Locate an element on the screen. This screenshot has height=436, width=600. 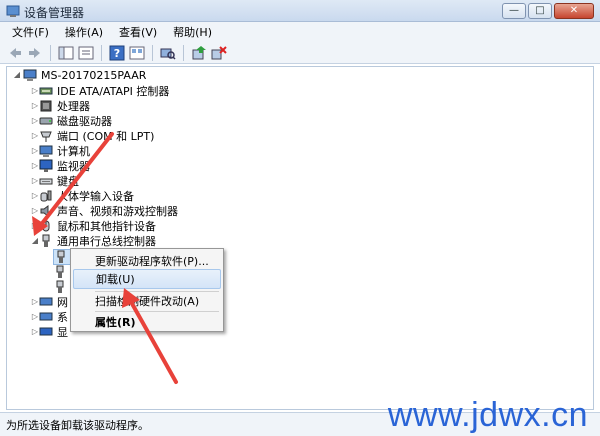
tree-item-label: 声音、视频和游戏控制器 is located at coordinates (117, 211).